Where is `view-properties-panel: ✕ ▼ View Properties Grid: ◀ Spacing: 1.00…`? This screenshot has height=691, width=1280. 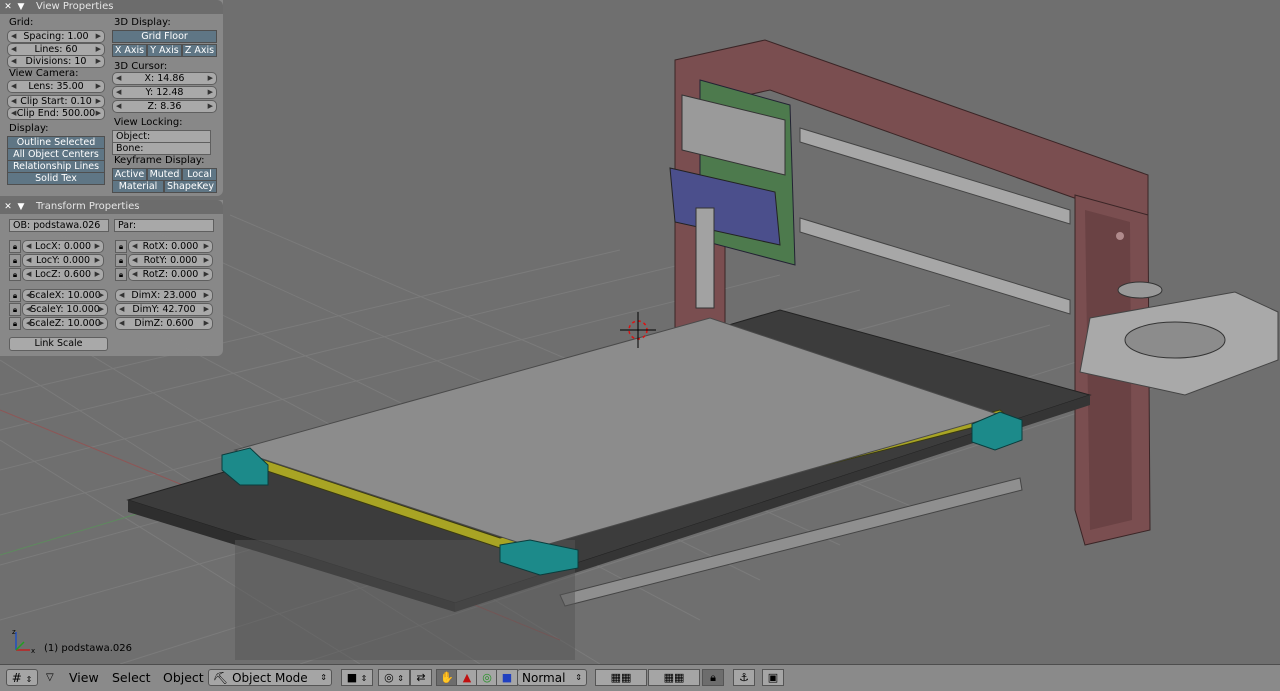 view-properties-panel: ✕ ▼ View Properties Grid: ◀ Spacing: 1.00… is located at coordinates (111, 98).